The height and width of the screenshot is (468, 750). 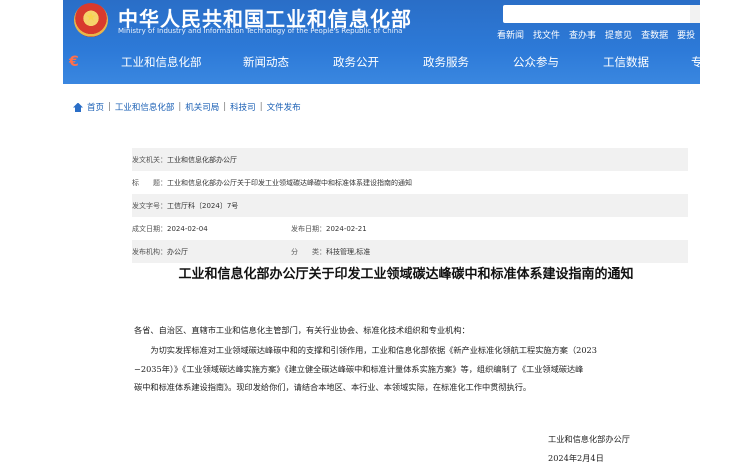 I want to click on meta-row-dates: 成文日期： 2024-02-04 发布日期： 2024-02-21, so click(x=410, y=228).